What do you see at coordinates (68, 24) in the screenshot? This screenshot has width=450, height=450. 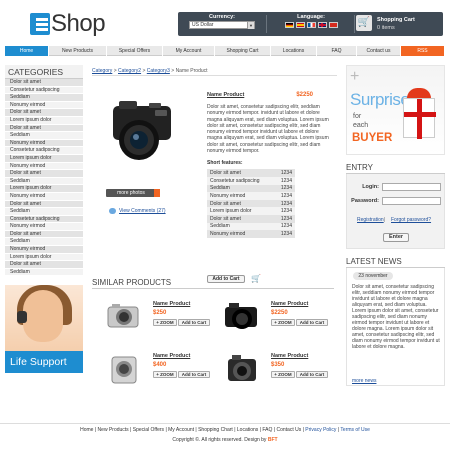 I see `logo: Shop` at bounding box center [68, 24].